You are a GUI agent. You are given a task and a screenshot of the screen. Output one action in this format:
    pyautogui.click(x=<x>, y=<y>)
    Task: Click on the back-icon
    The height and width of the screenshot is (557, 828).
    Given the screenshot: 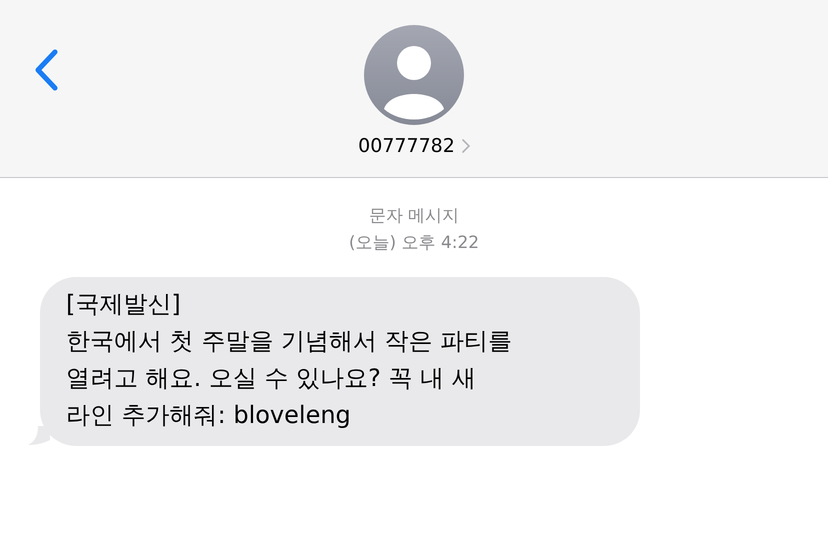 What is the action you would take?
    pyautogui.click(x=46, y=70)
    